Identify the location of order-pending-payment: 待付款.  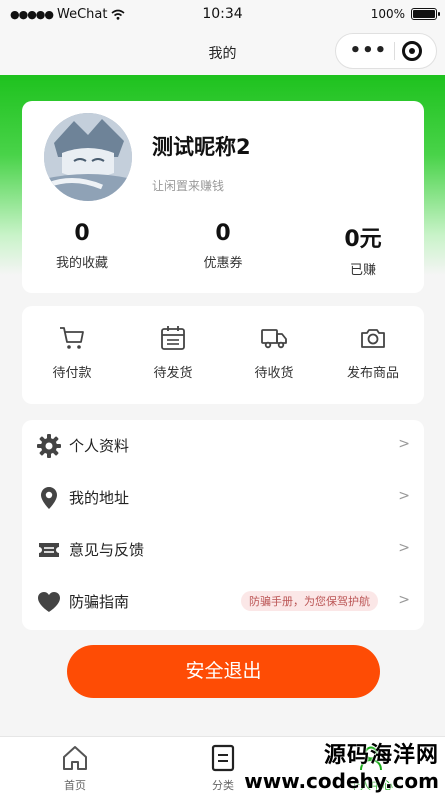
(72, 352).